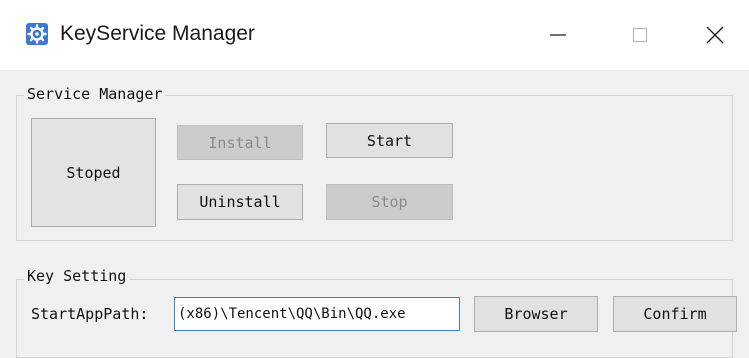 Image resolution: width=749 pixels, height=358 pixels. Describe the element at coordinates (157, 33) in the screenshot. I see `window-title: KeyService Manager` at that location.